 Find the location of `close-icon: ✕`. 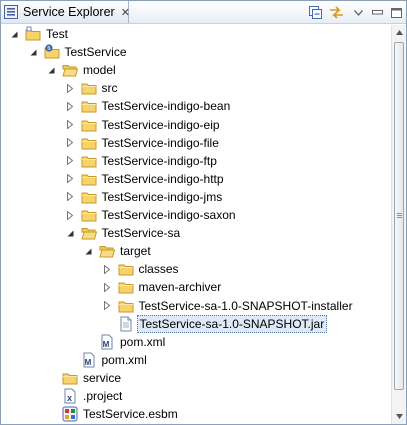

close-icon: ✕ is located at coordinates (125, 12).